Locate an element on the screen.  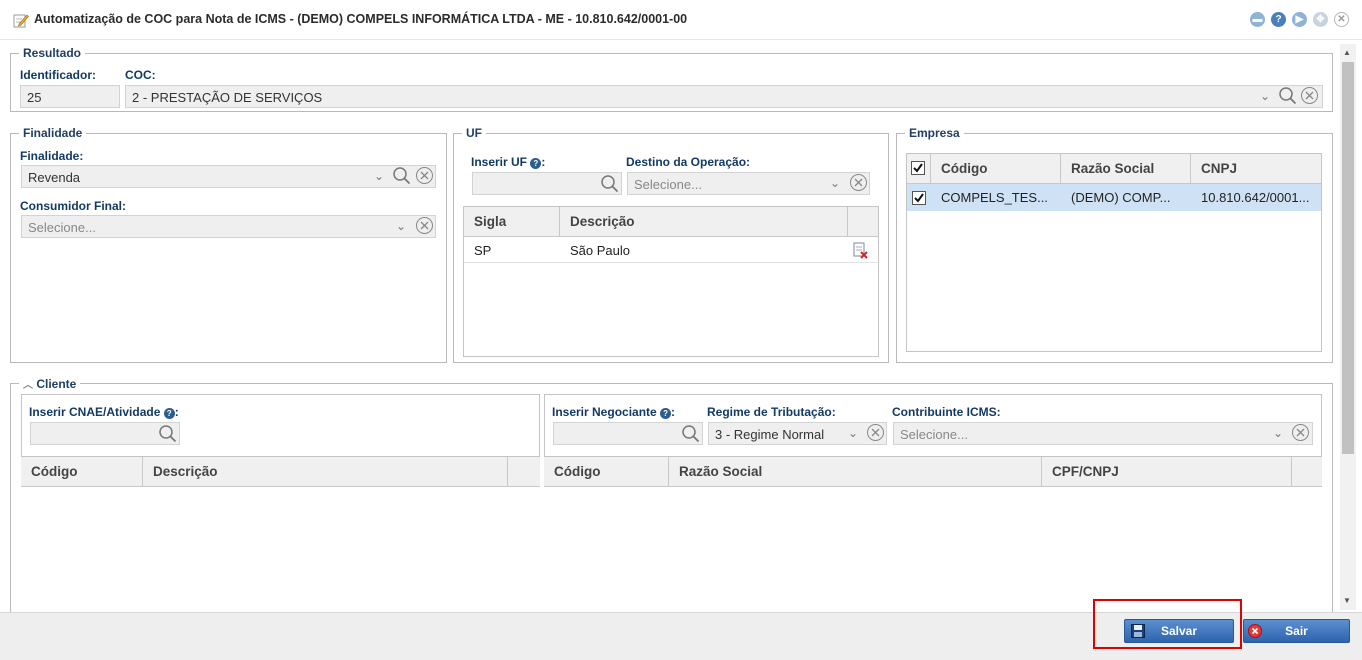
table-row: SP São Paulo is located at coordinates (671, 250).